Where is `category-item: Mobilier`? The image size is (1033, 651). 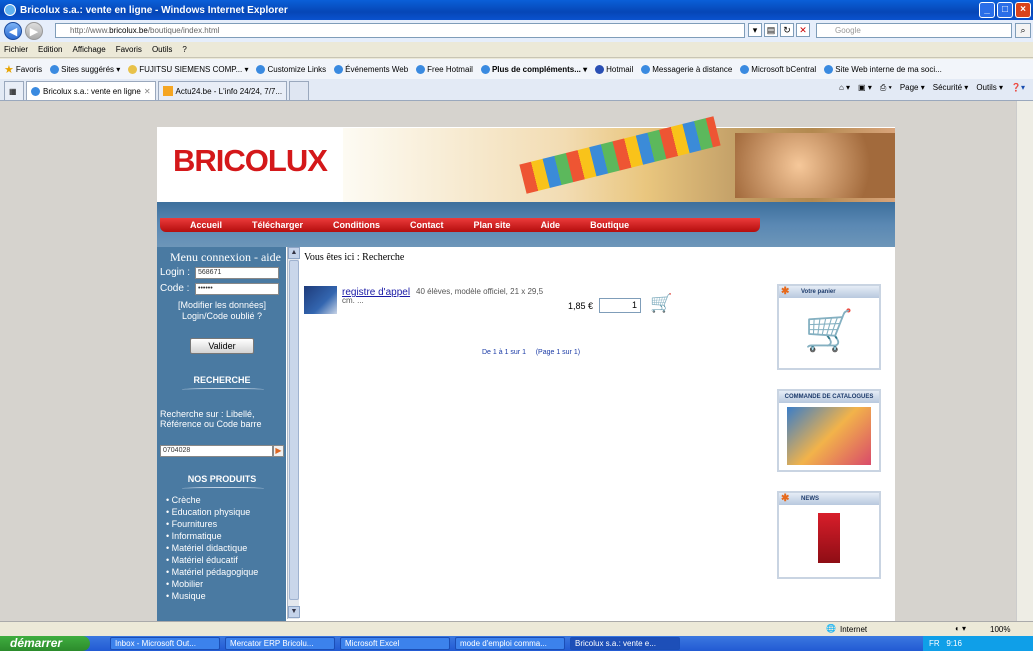 category-item: Mobilier is located at coordinates (212, 584).